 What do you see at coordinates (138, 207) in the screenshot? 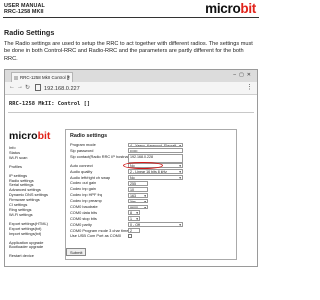
I see `select-field: 9600` at bounding box center [138, 207].